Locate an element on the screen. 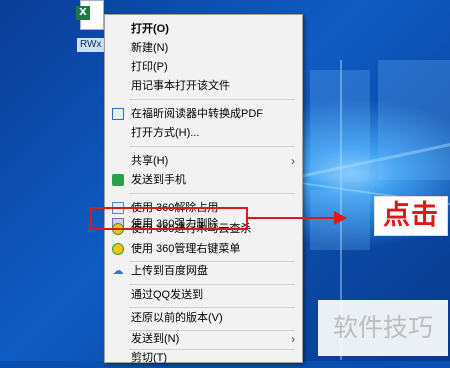  menu-item-send-to-phone: 发送到手机 is located at coordinates (203, 180).